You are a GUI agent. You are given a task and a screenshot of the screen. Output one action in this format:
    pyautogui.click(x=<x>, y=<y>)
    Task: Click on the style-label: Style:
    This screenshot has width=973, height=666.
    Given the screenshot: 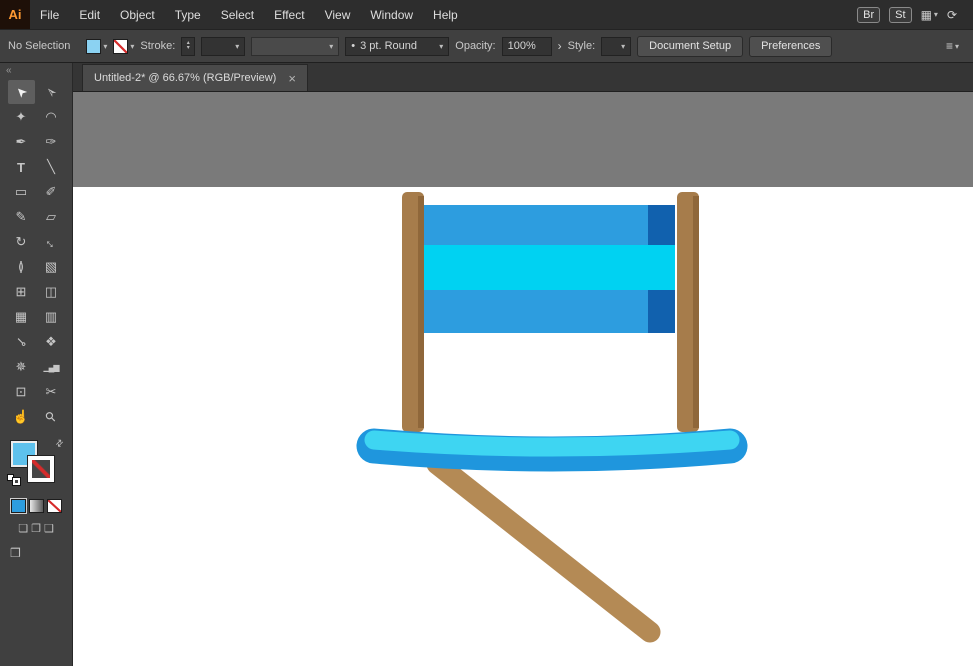 What is the action you would take?
    pyautogui.click(x=581, y=46)
    